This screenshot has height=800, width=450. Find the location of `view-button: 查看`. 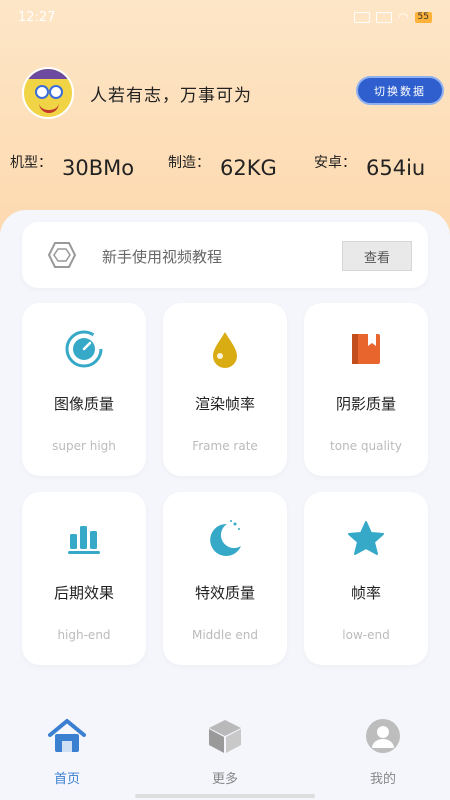

view-button: 查看 is located at coordinates (377, 256).